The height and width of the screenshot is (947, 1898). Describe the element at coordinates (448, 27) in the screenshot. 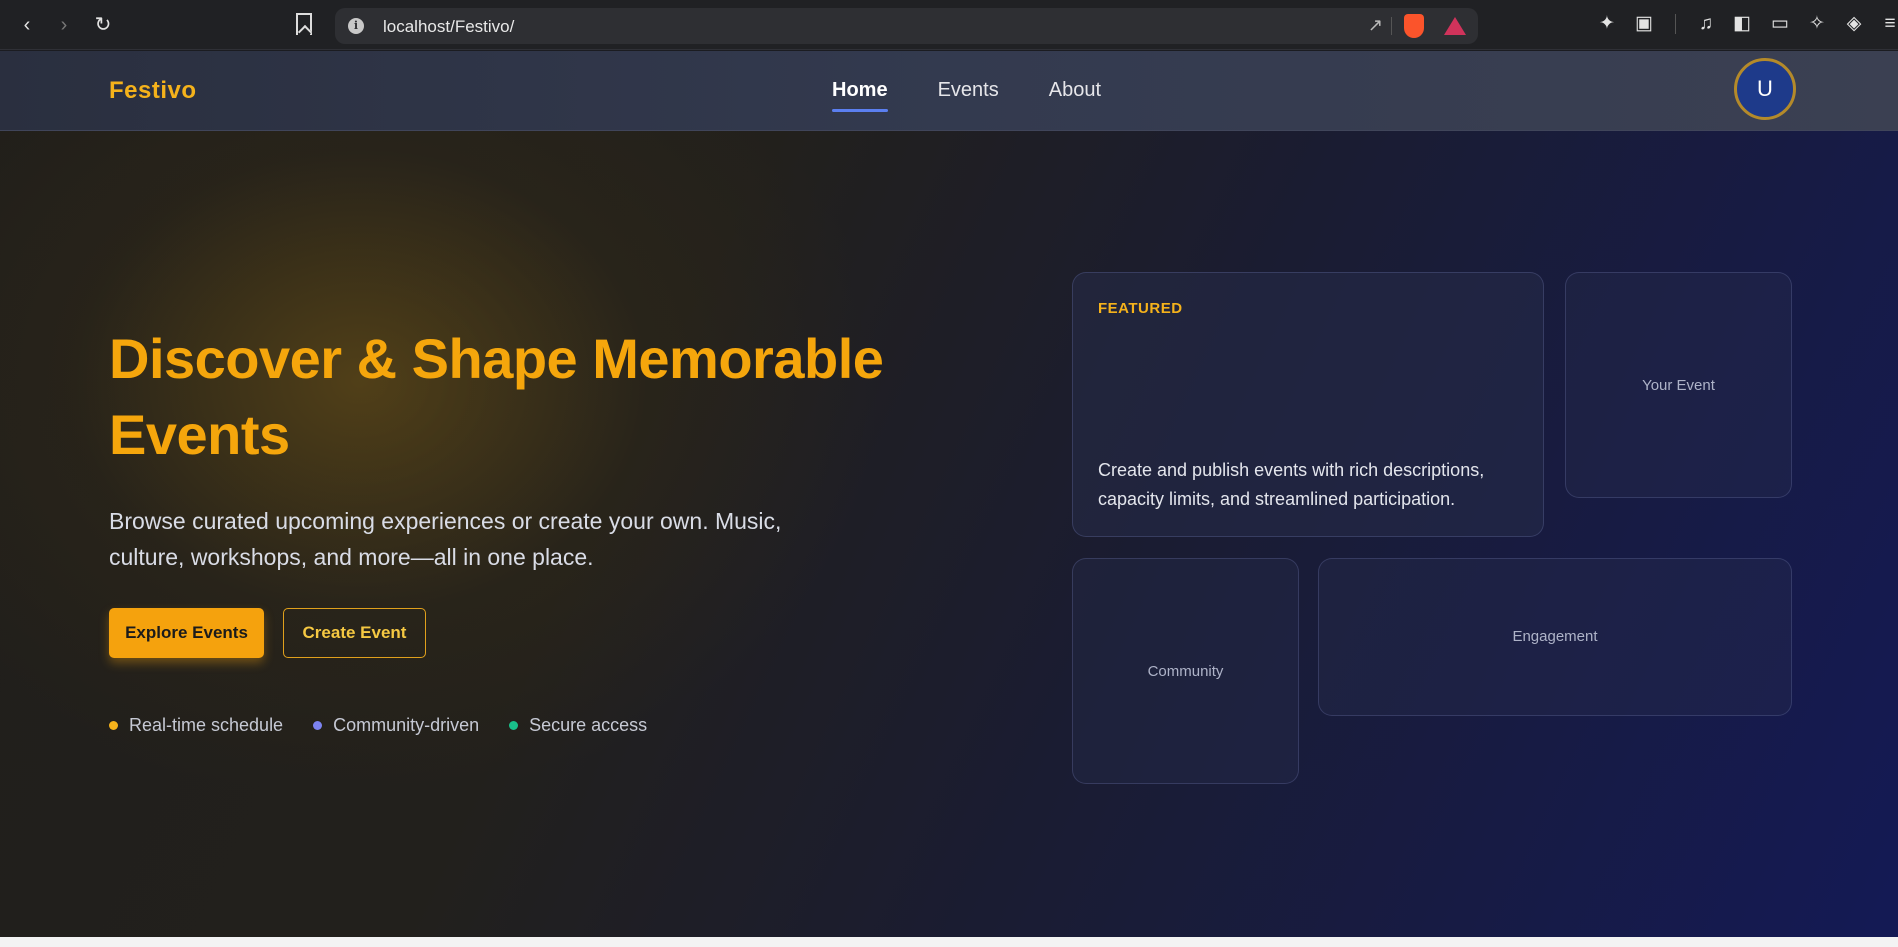

I see `url-text: localhost/Festivo/` at that location.